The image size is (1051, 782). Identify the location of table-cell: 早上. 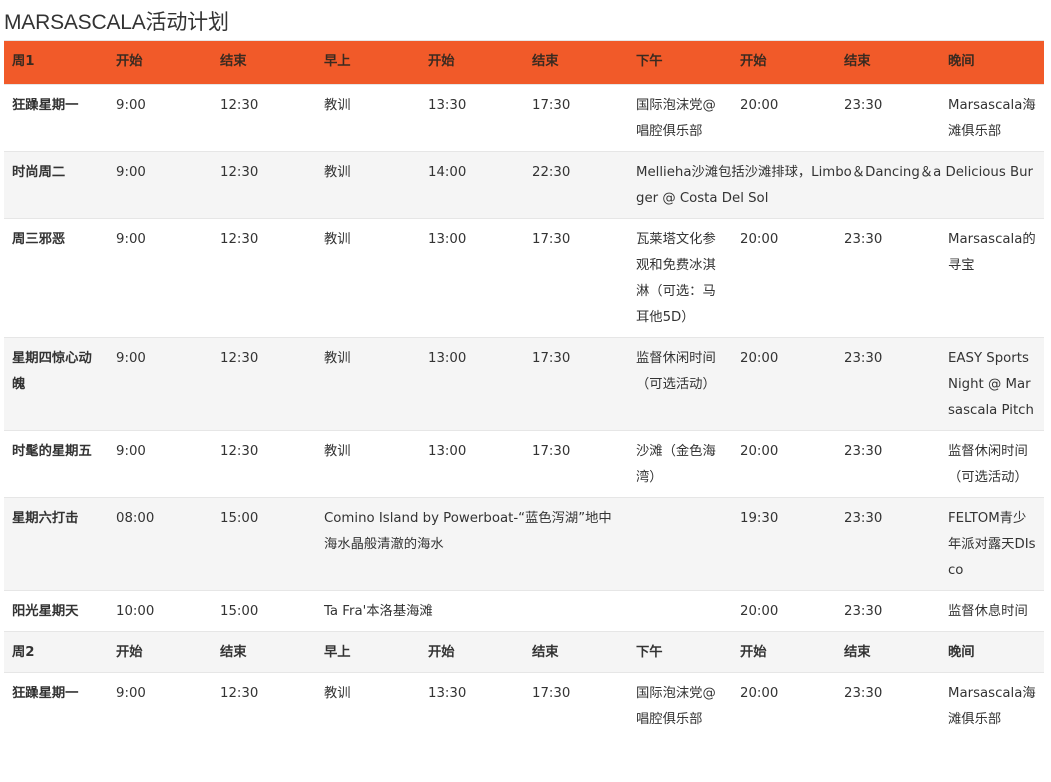
(368, 652).